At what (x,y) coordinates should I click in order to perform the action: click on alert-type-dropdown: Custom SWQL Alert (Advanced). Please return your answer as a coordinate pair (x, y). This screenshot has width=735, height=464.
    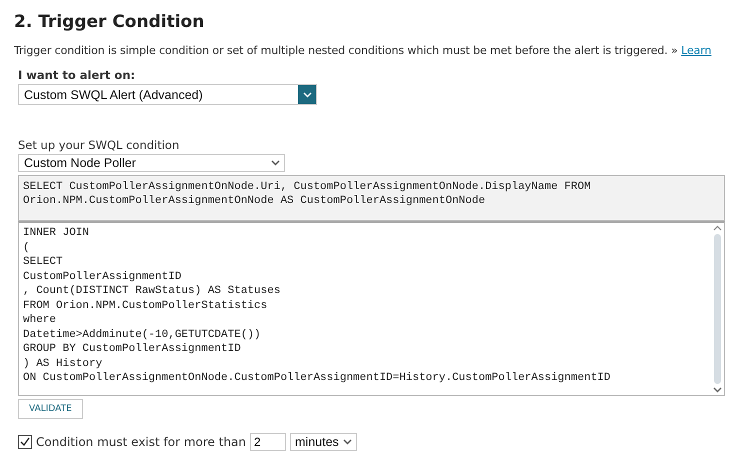
    Looking at the image, I should click on (167, 94).